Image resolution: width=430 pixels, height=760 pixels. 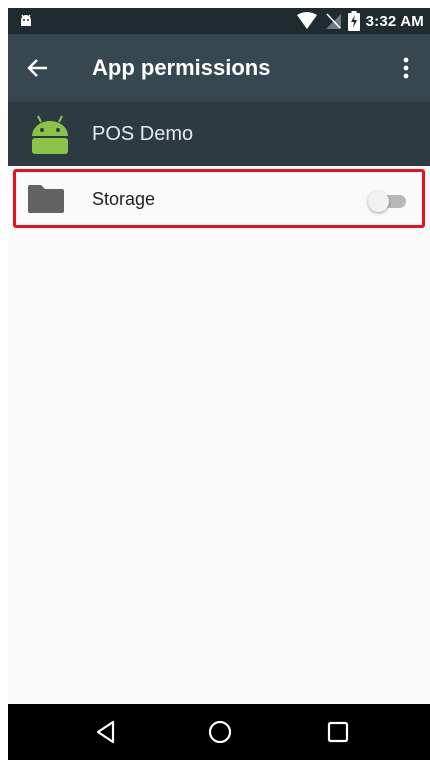 What do you see at coordinates (50, 134) in the screenshot?
I see `android-robot-icon` at bounding box center [50, 134].